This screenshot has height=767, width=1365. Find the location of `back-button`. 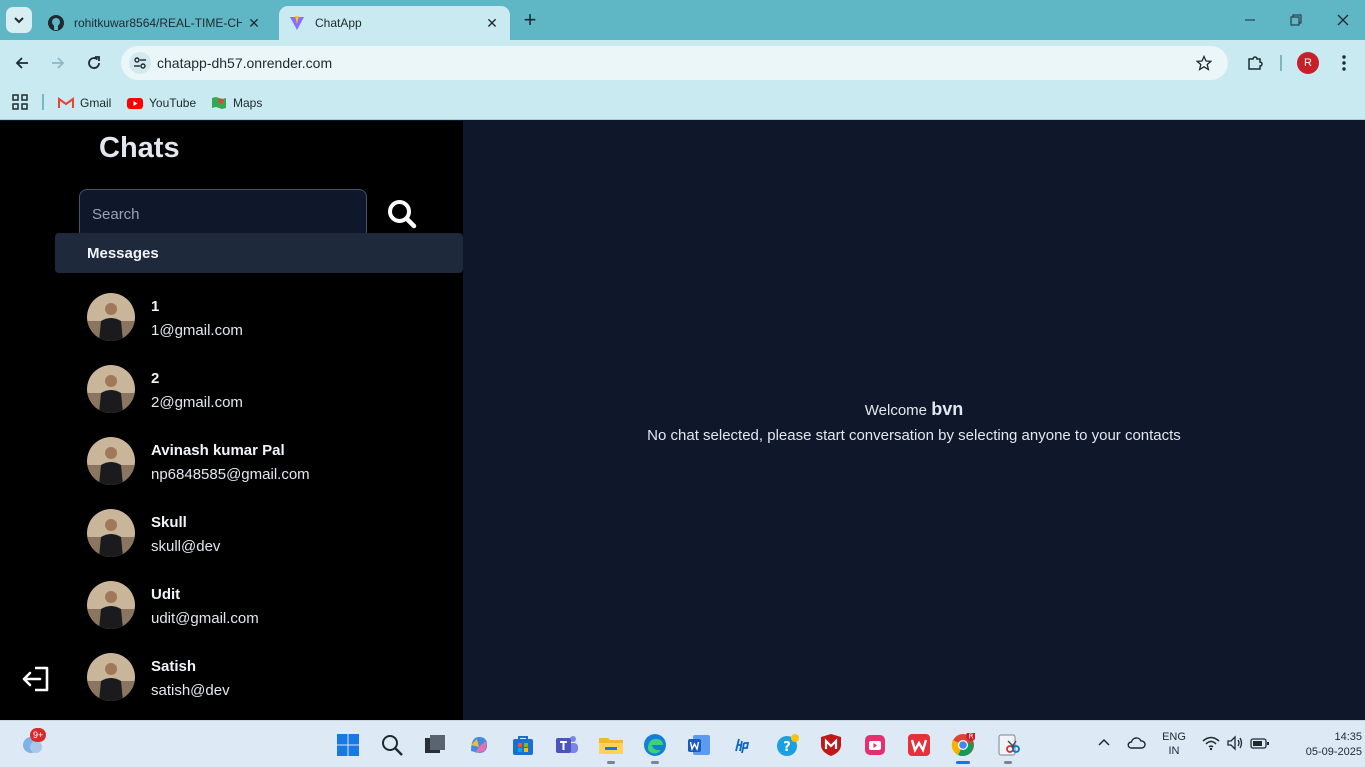

back-button is located at coordinates (22, 63).